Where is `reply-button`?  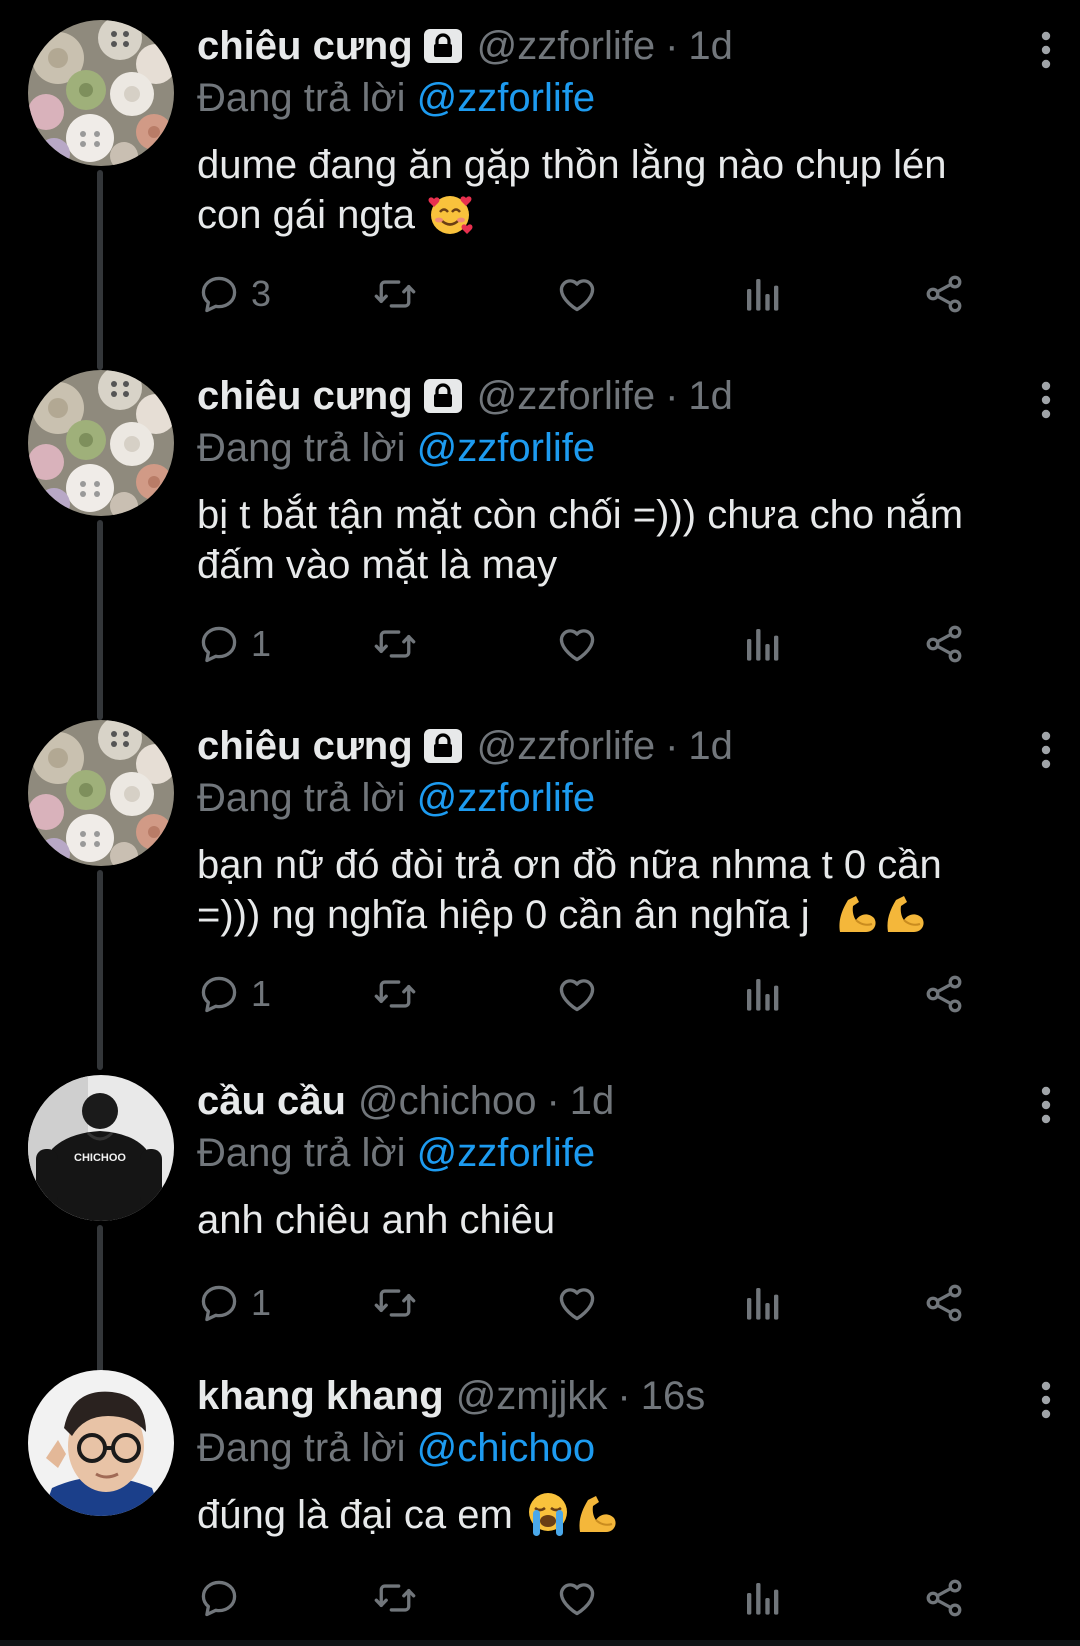
reply-button is located at coordinates (224, 1598).